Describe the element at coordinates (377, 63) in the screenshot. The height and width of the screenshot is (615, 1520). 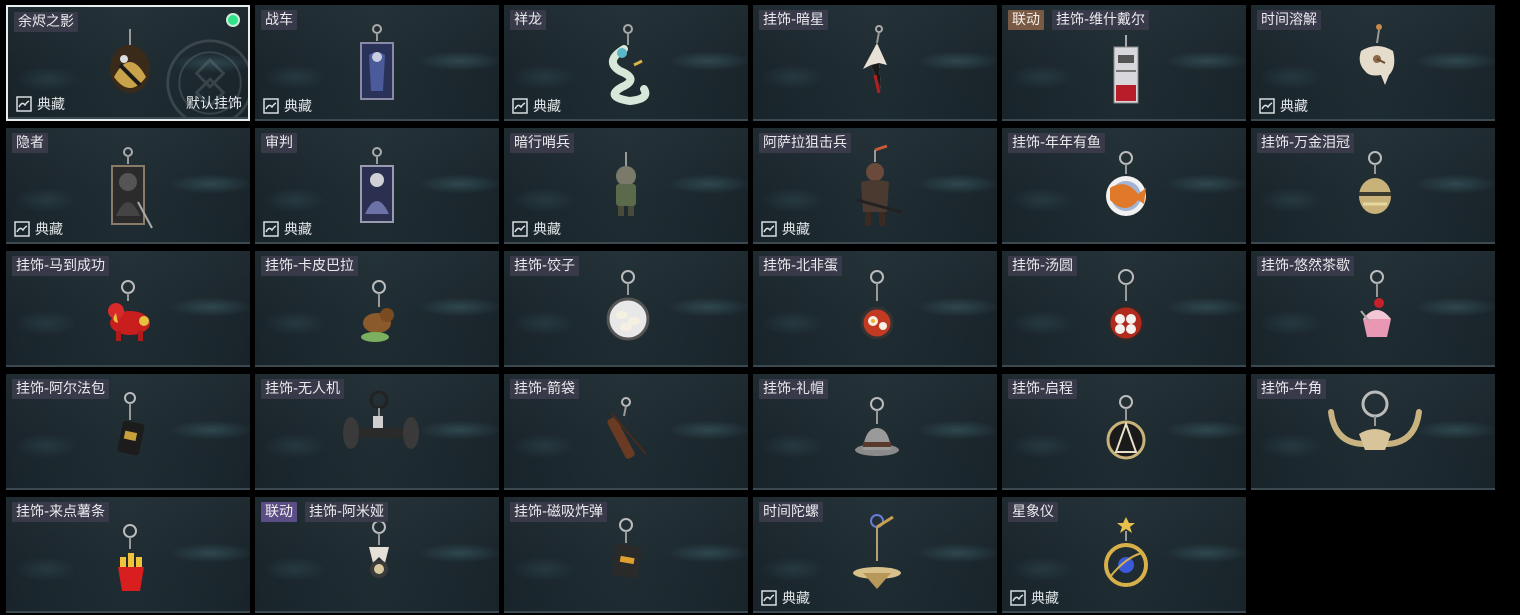
I see `charm-card-2: 战车 典藏` at that location.